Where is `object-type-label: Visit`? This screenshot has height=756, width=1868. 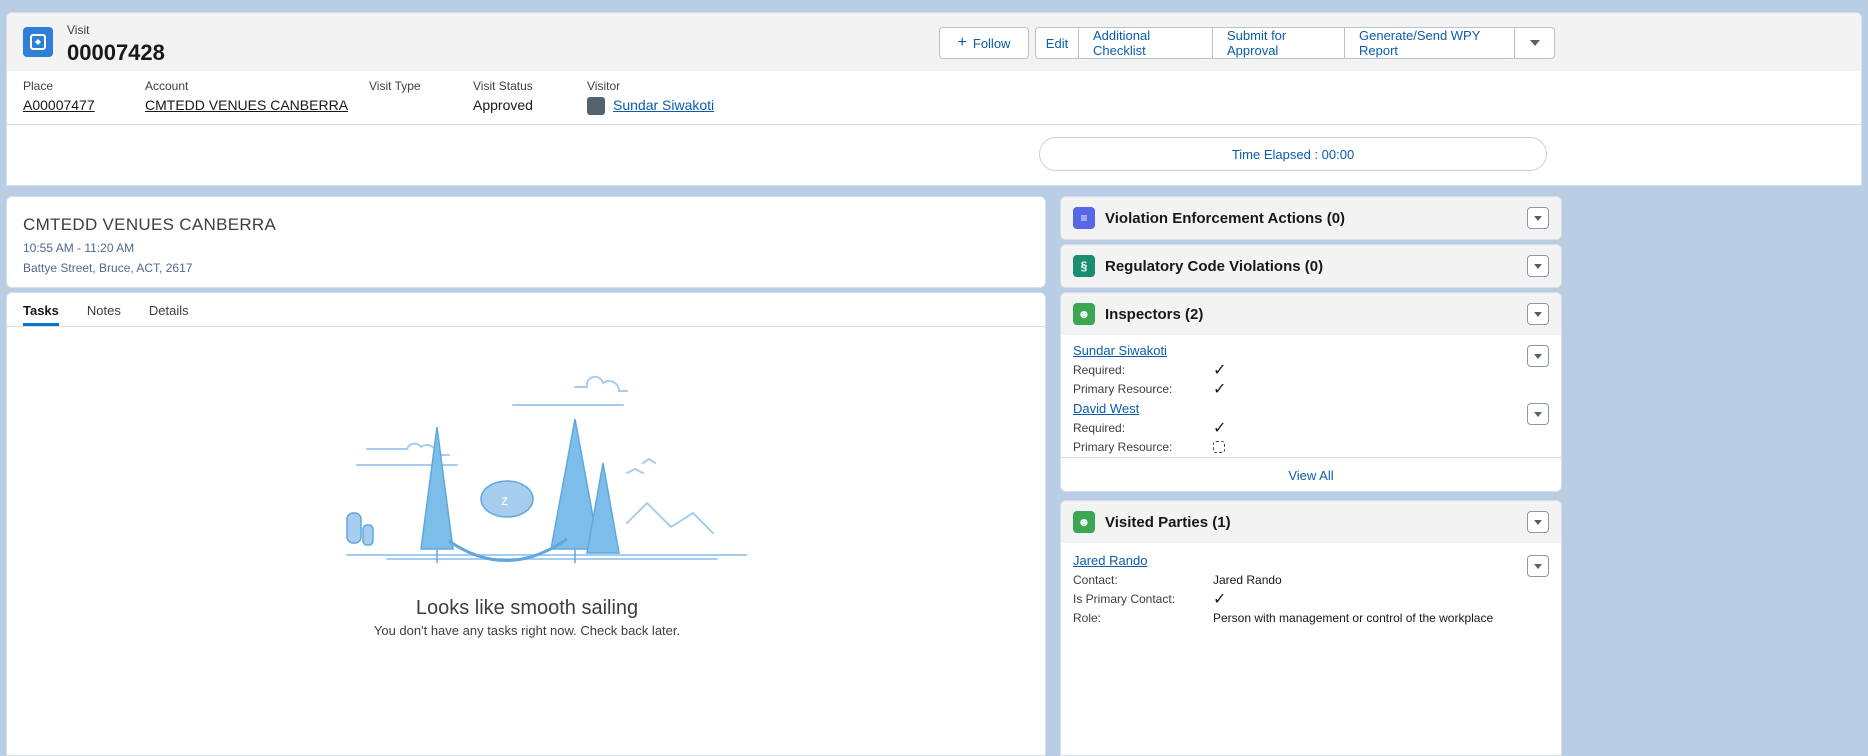 object-type-label: Visit is located at coordinates (78, 30).